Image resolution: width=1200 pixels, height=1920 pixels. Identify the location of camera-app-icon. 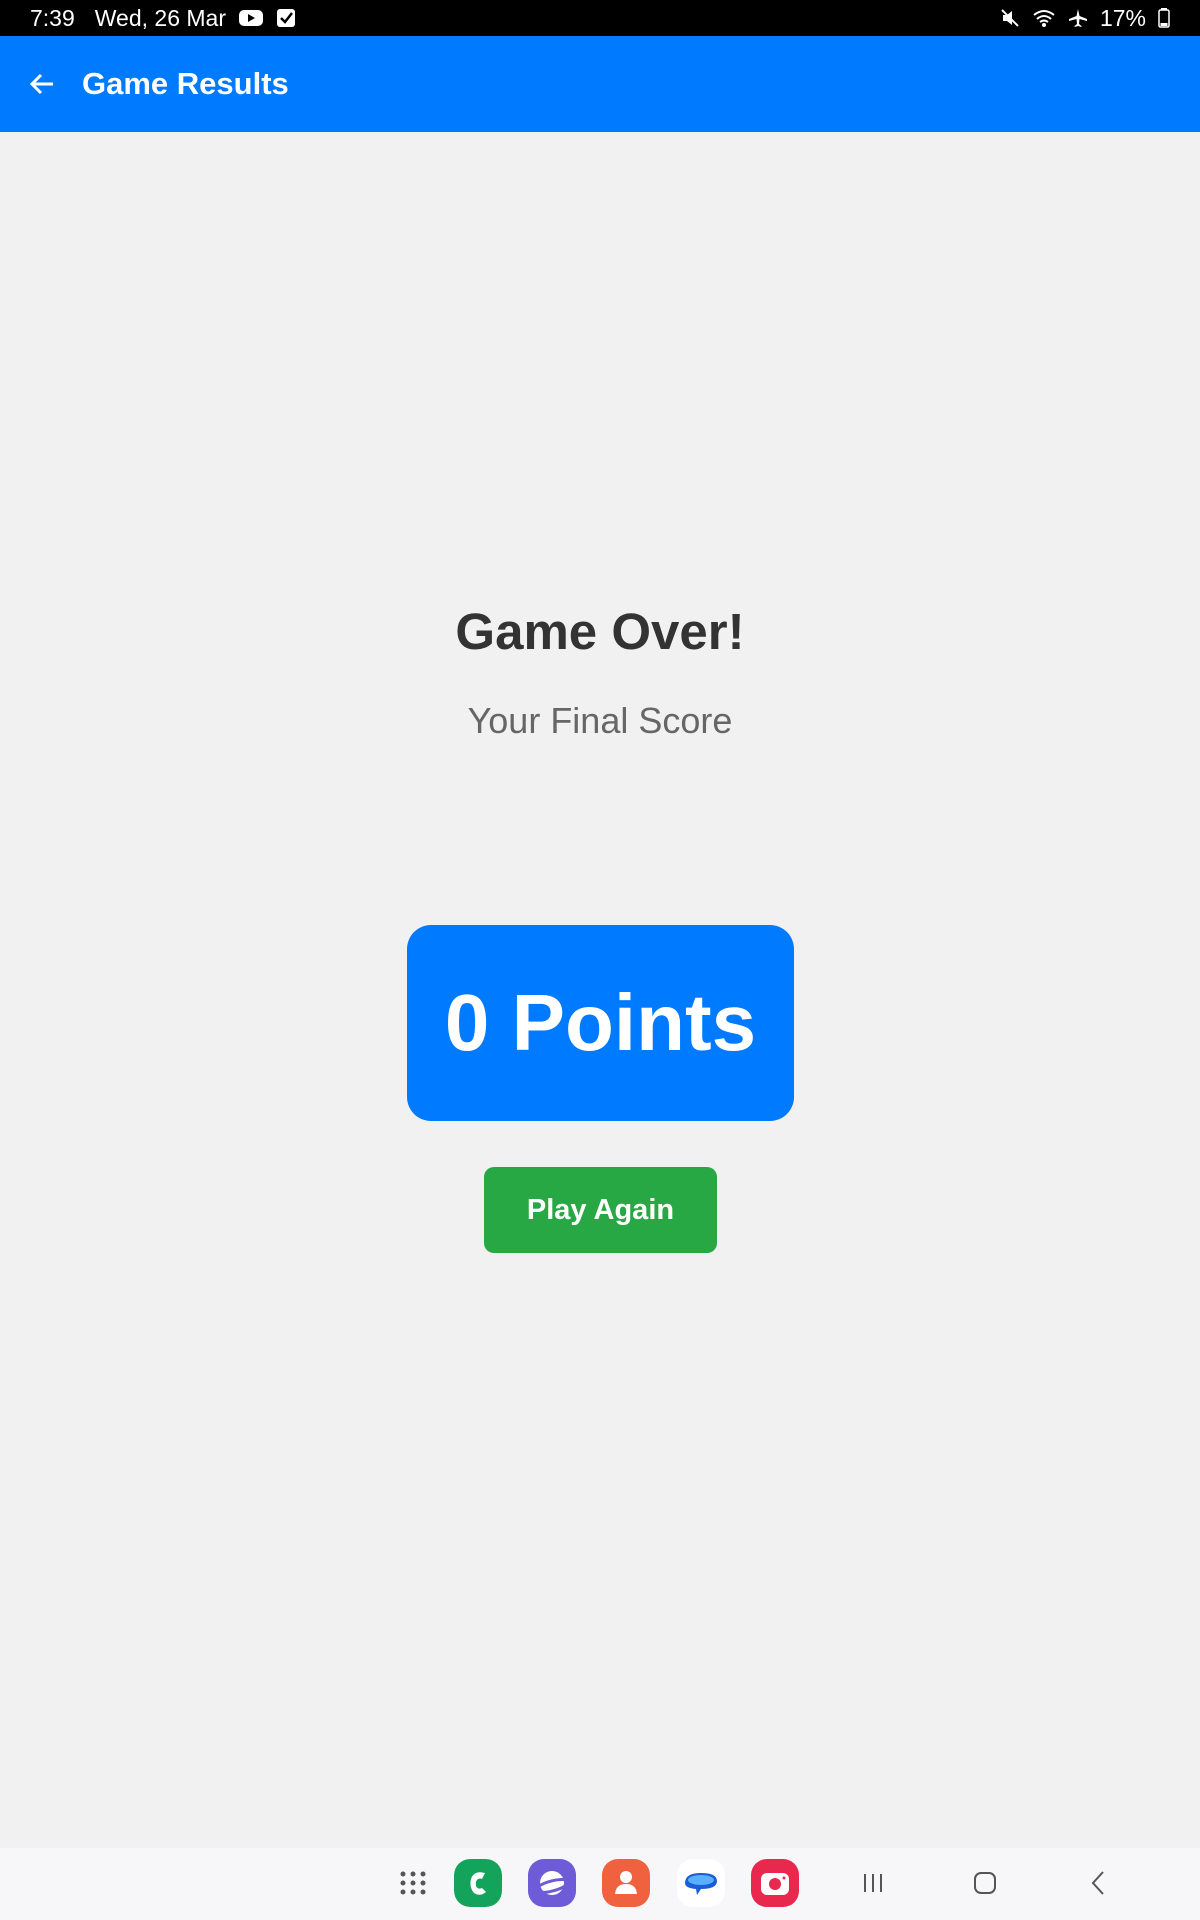
(775, 1883).